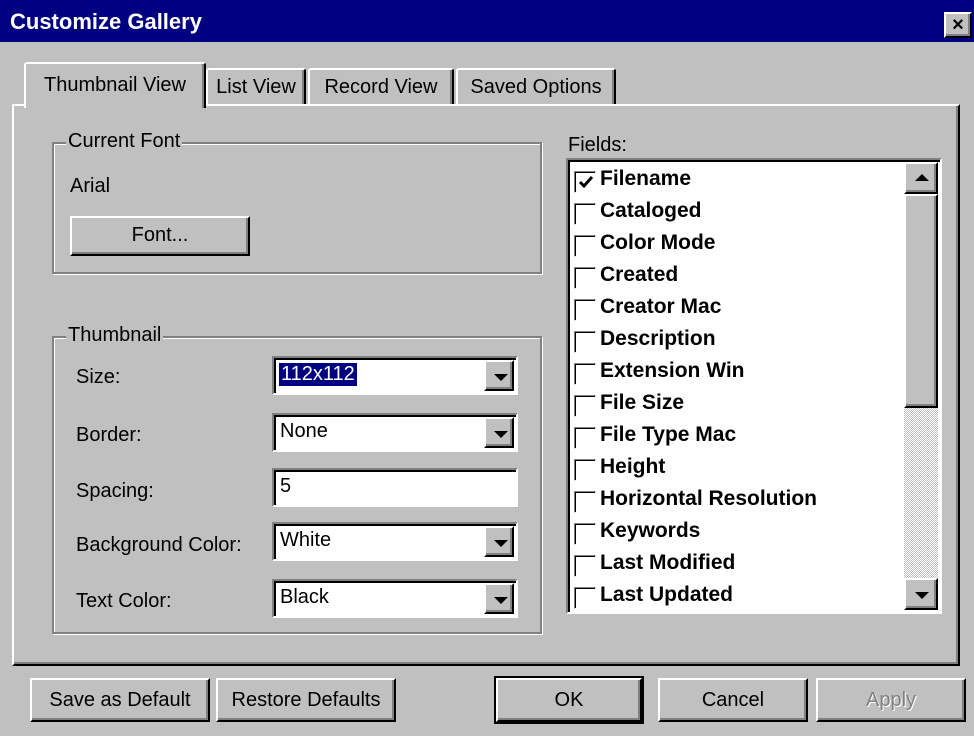 This screenshot has width=974, height=736. What do you see at coordinates (639, 274) in the screenshot?
I see `field-label: Created` at bounding box center [639, 274].